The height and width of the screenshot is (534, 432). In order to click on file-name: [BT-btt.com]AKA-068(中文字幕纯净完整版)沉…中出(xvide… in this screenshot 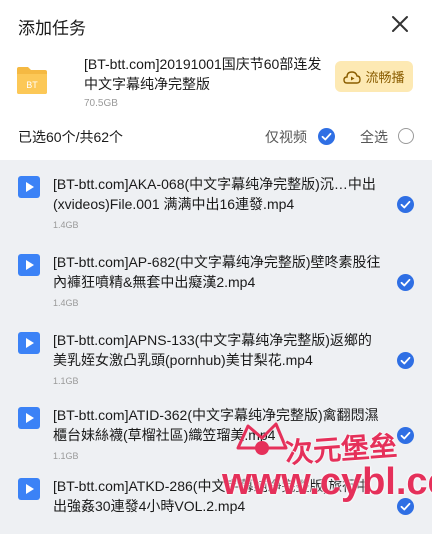, I will do `click(214, 194)`.